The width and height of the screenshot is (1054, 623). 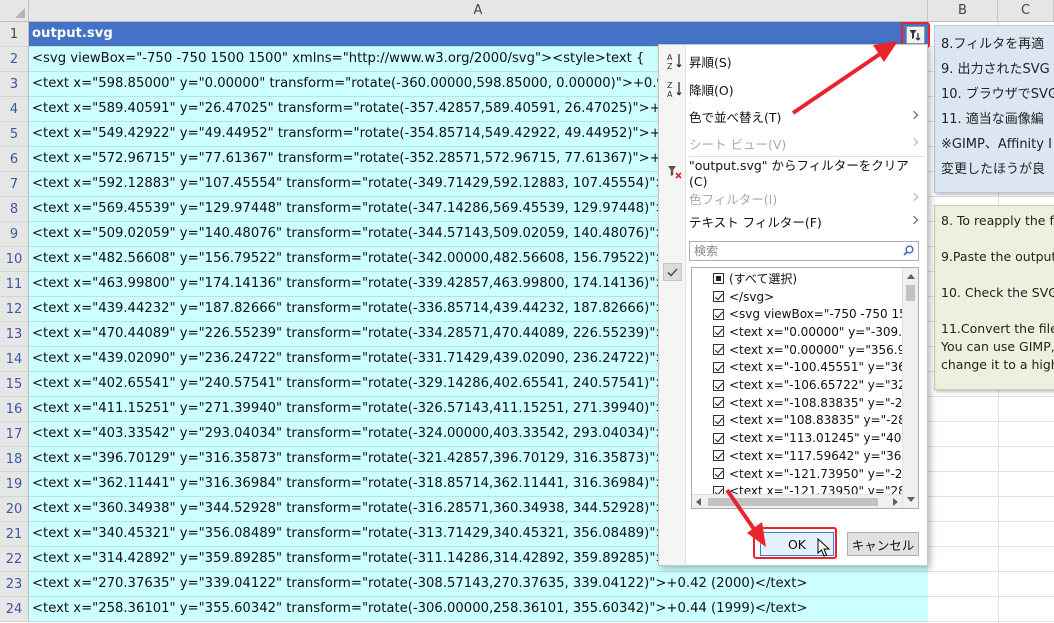 I want to click on filter-list-label: <text x="-108.83835" y="-28, so click(x=816, y=402).